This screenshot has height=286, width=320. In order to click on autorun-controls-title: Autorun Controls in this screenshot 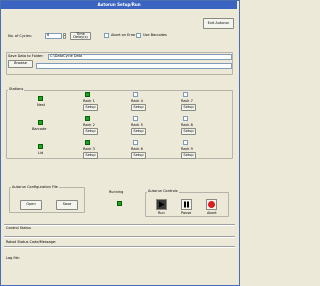, I will do `click(163, 191)`.